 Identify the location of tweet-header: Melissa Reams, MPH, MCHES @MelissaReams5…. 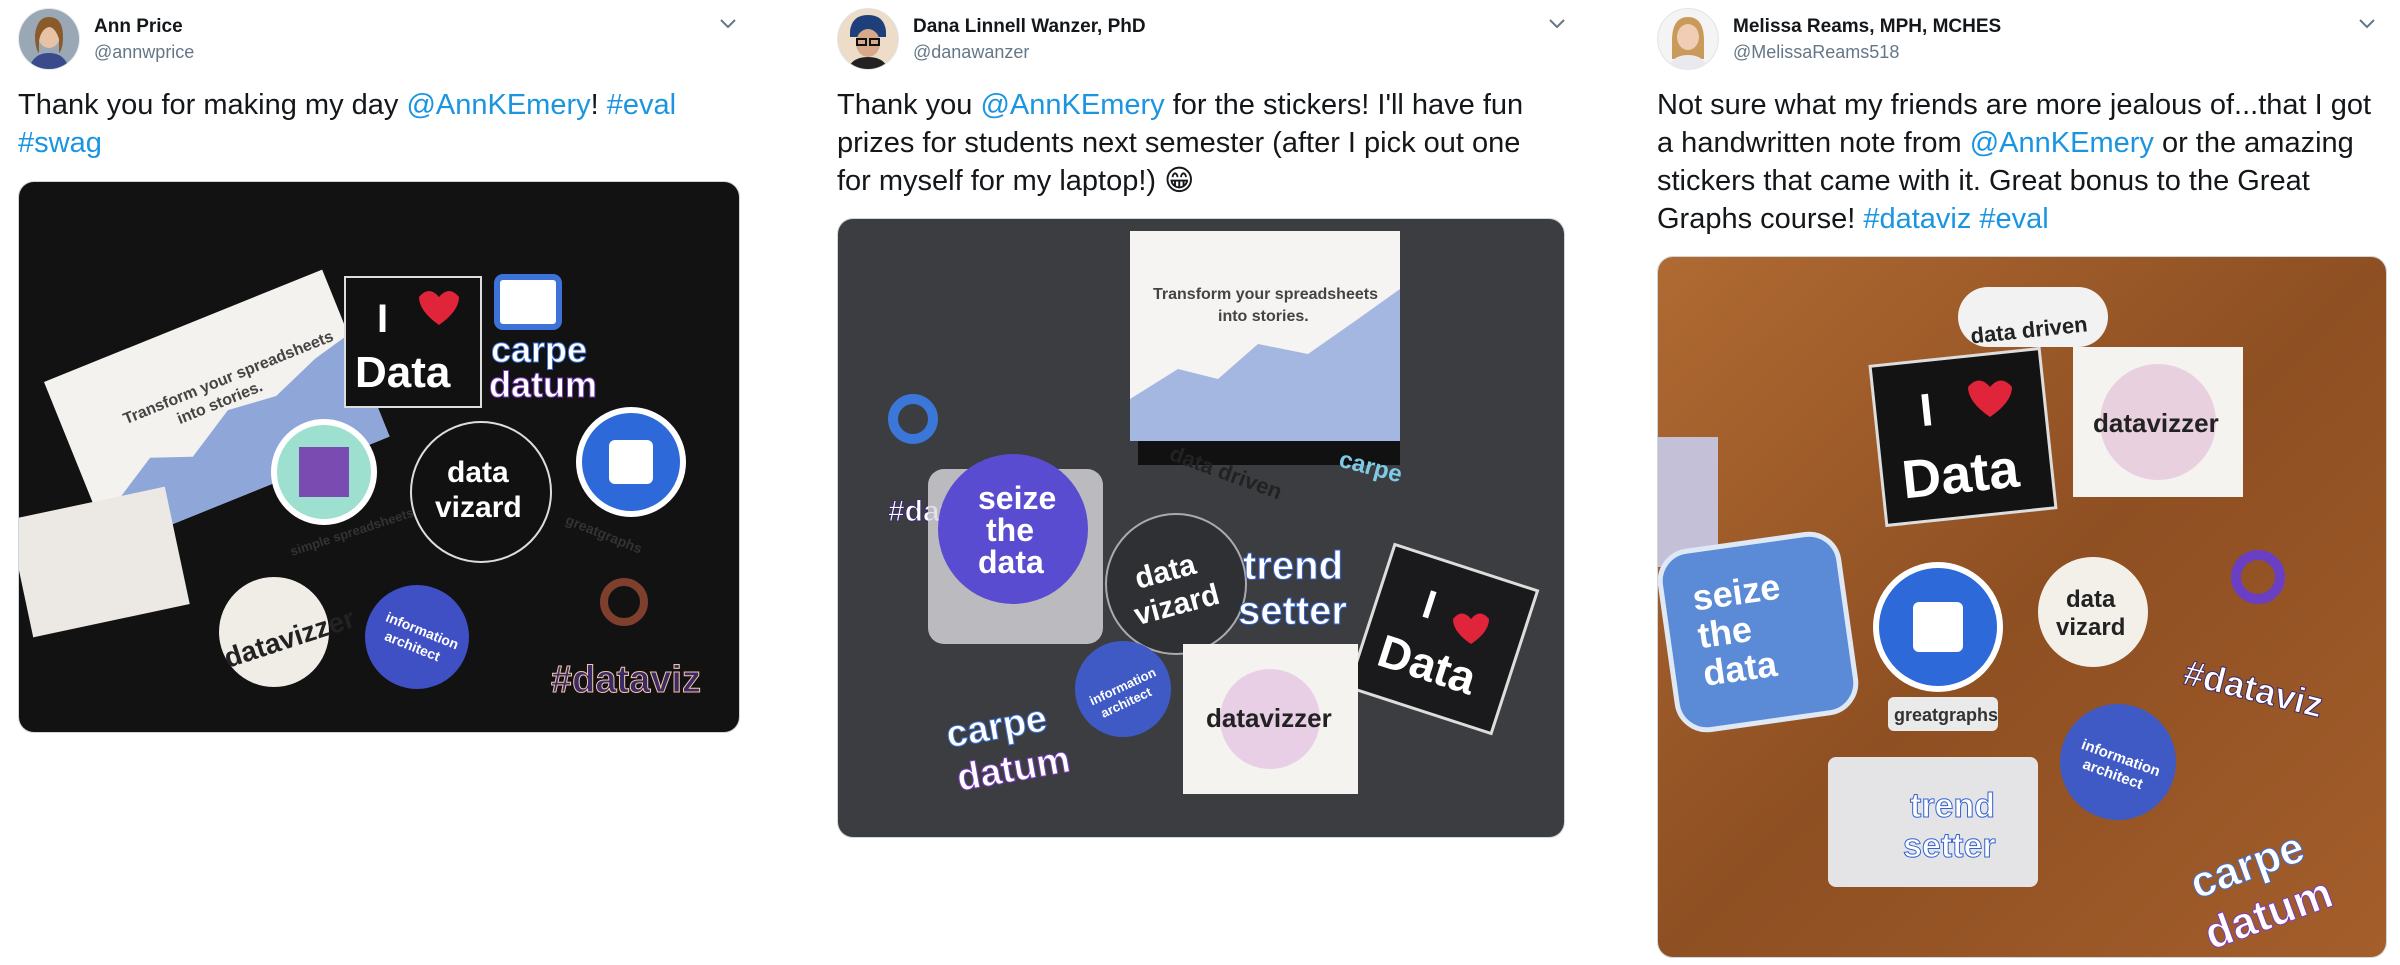
(2022, 40).